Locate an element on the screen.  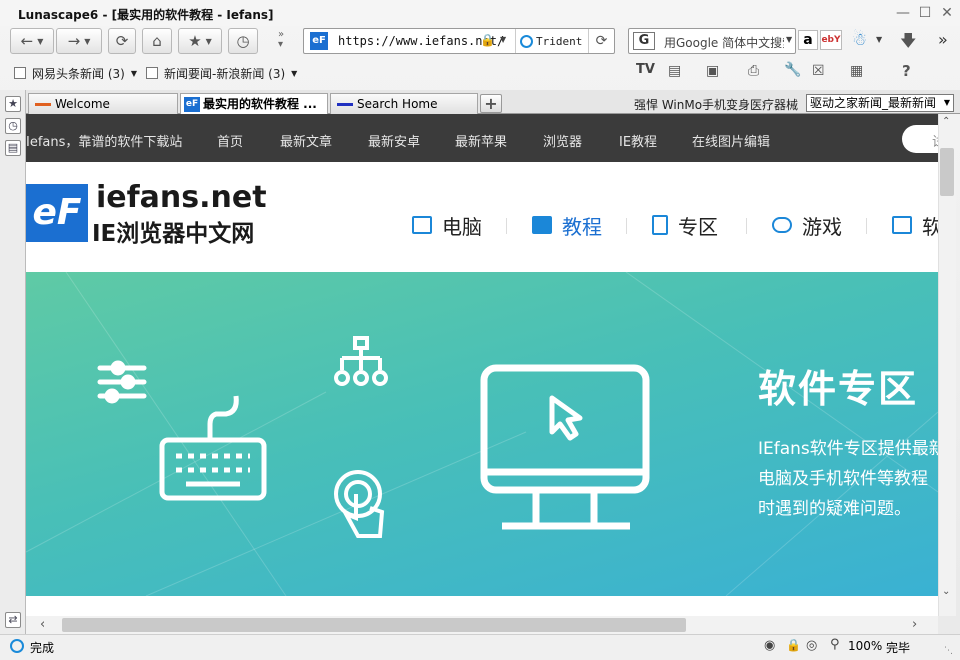
reload-button: ⟳ is located at coordinates (122, 41).